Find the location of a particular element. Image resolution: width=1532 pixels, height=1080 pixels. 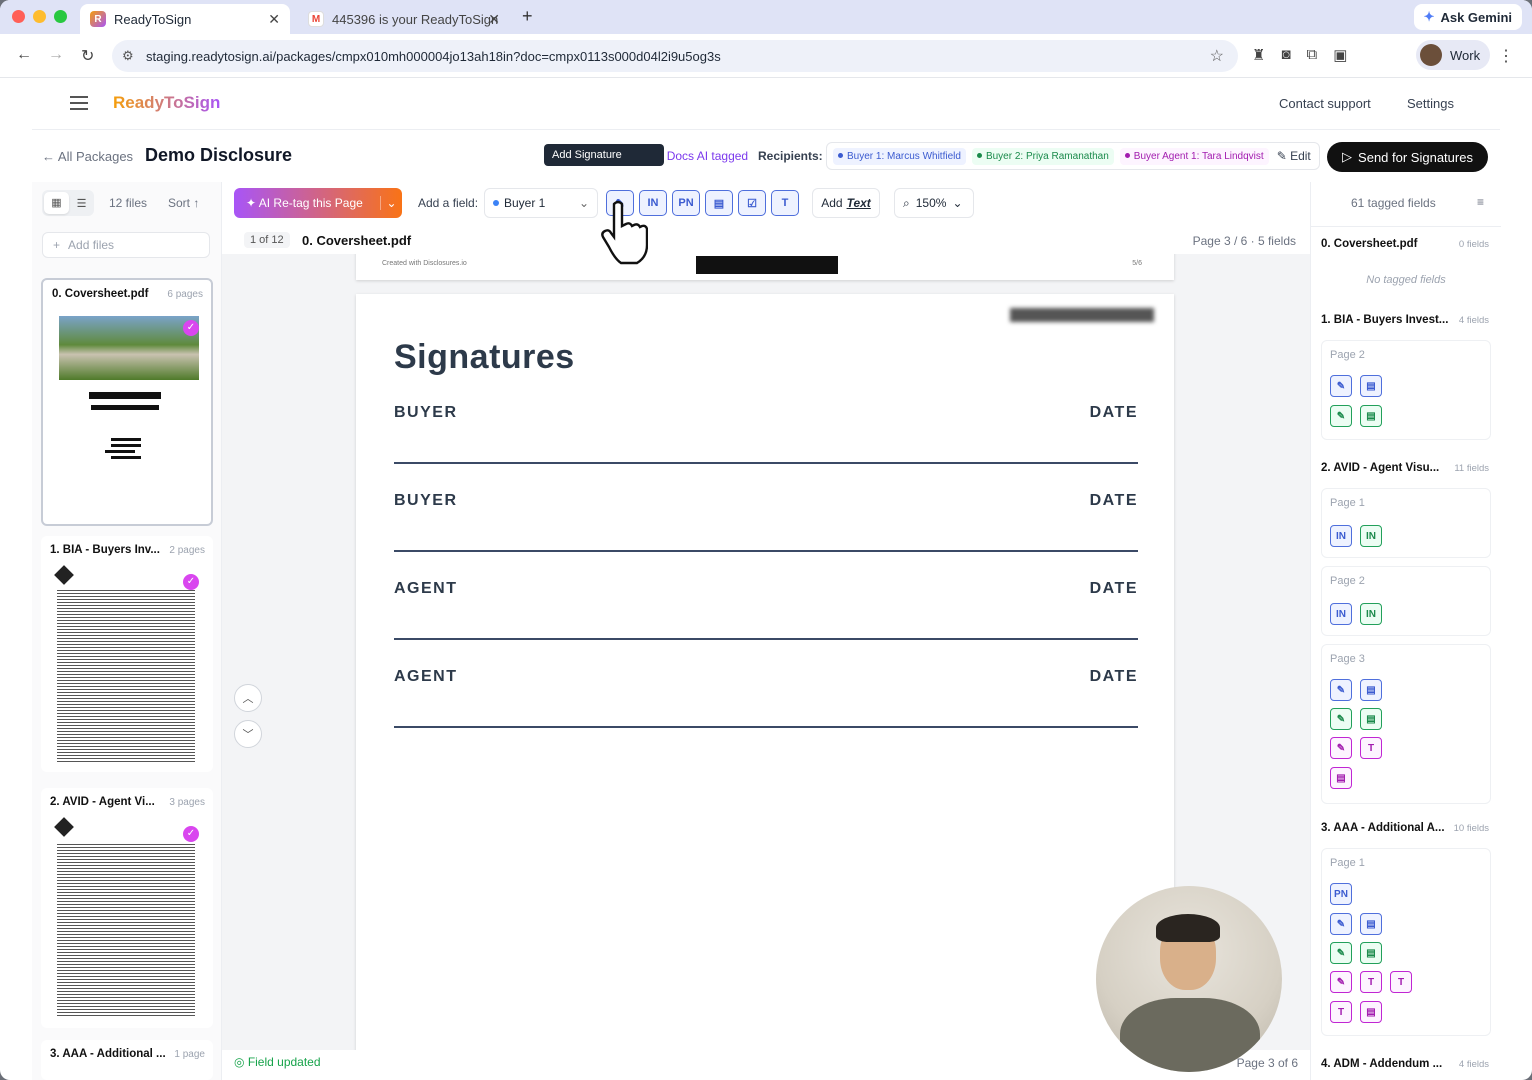

puzzle-icon: ⧉ is located at coordinates (1312, 55).